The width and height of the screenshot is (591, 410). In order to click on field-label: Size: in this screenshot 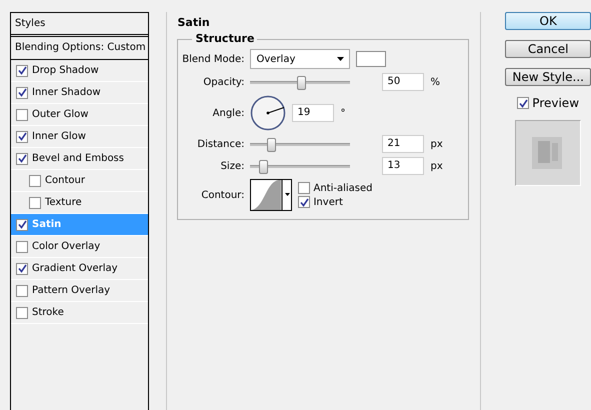, I will do `click(233, 166)`.